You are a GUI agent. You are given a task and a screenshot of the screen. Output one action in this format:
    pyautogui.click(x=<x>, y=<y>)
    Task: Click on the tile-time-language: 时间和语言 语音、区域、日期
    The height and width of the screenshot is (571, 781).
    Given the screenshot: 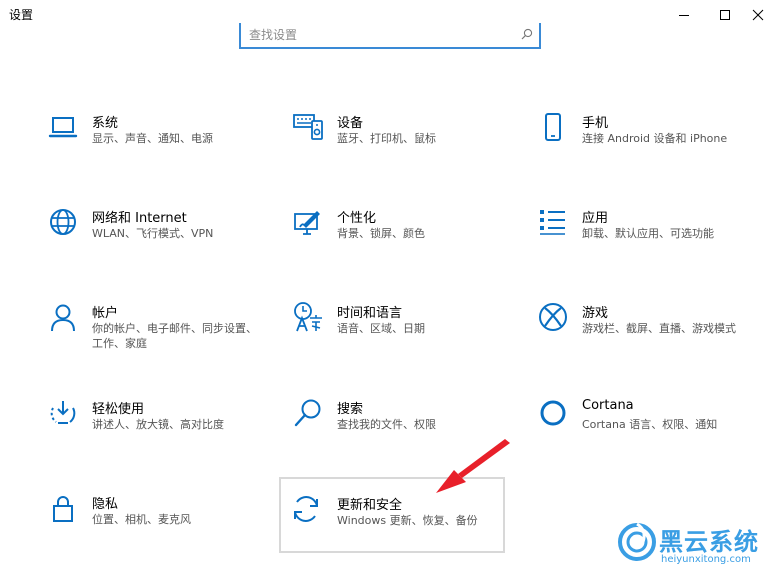 What is the action you would take?
    pyautogui.click(x=394, y=323)
    